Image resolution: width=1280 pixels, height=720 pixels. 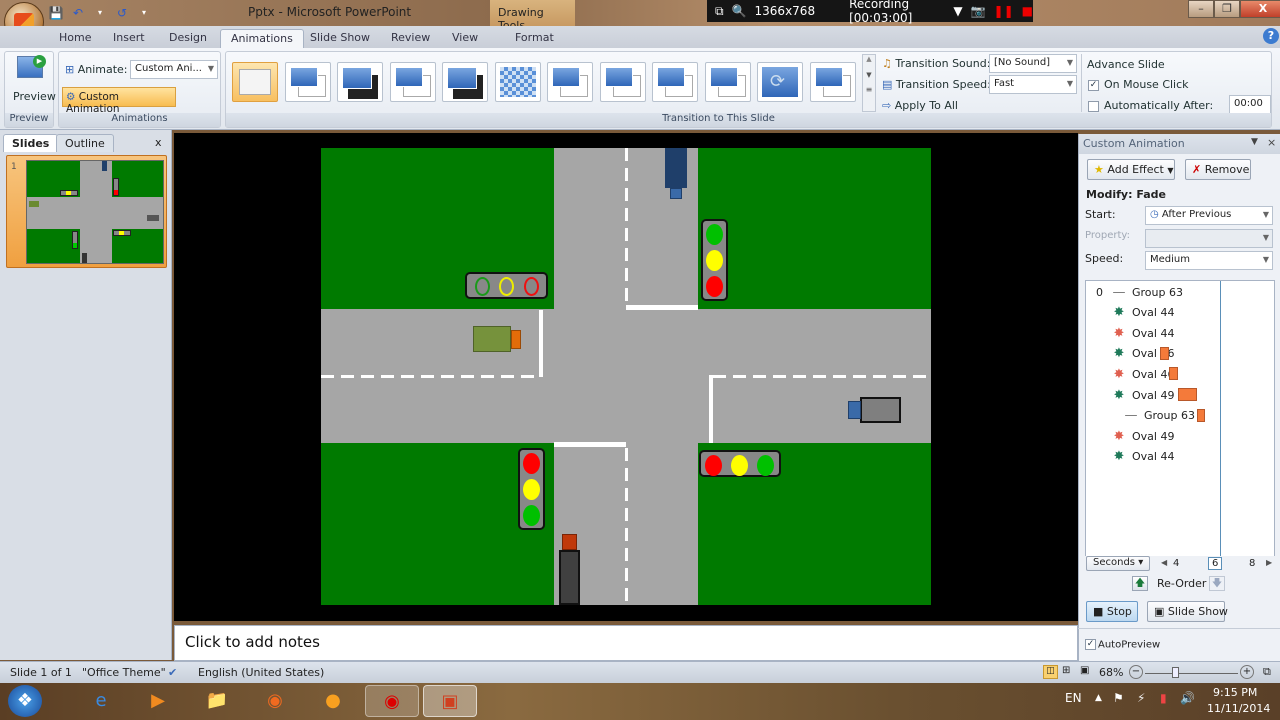 I want to click on transition-effect-wipe-down, so click(x=570, y=82).